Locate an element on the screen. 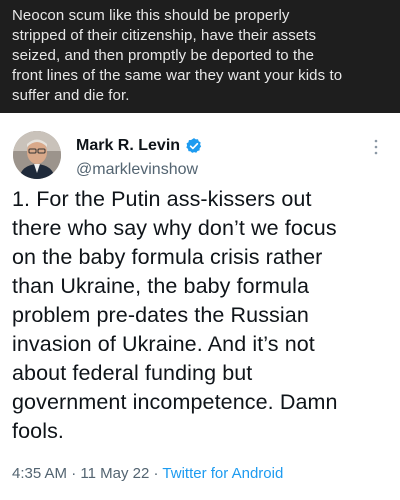 The width and height of the screenshot is (400, 500). verified-badge-icon is located at coordinates (194, 146).